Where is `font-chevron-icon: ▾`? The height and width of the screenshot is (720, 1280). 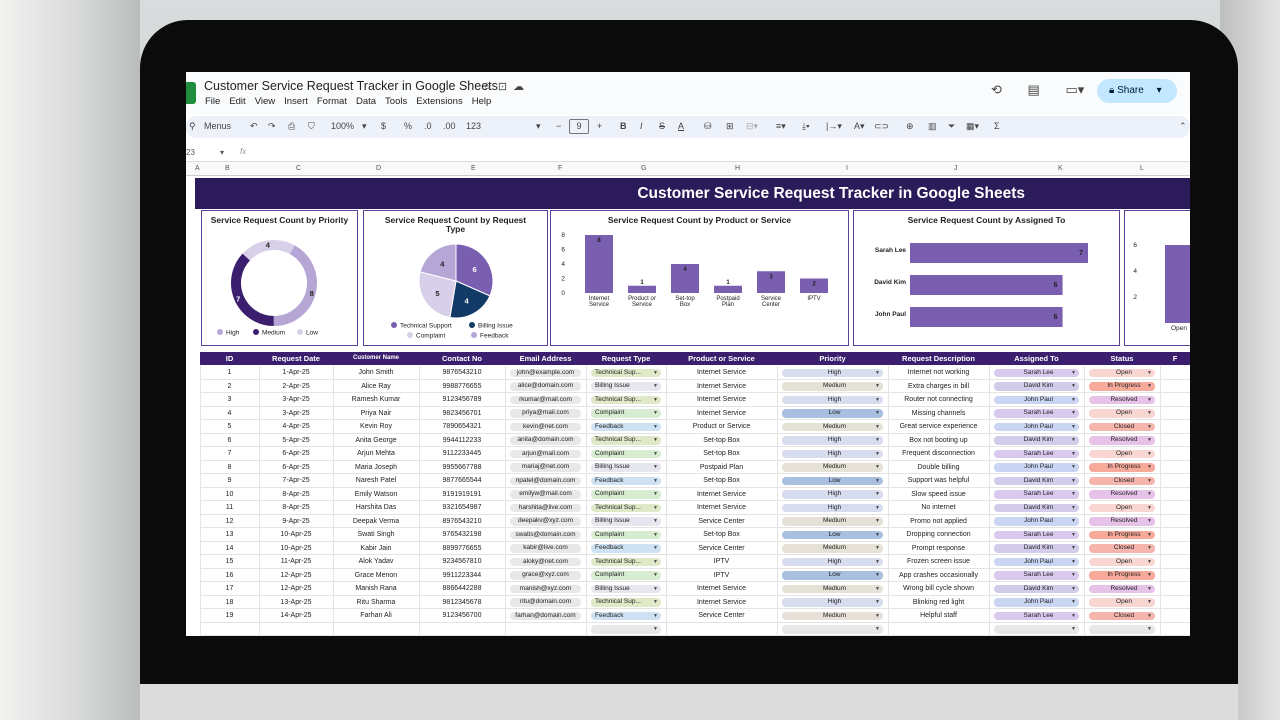
font-chevron-icon: ▾ is located at coordinates (538, 126).